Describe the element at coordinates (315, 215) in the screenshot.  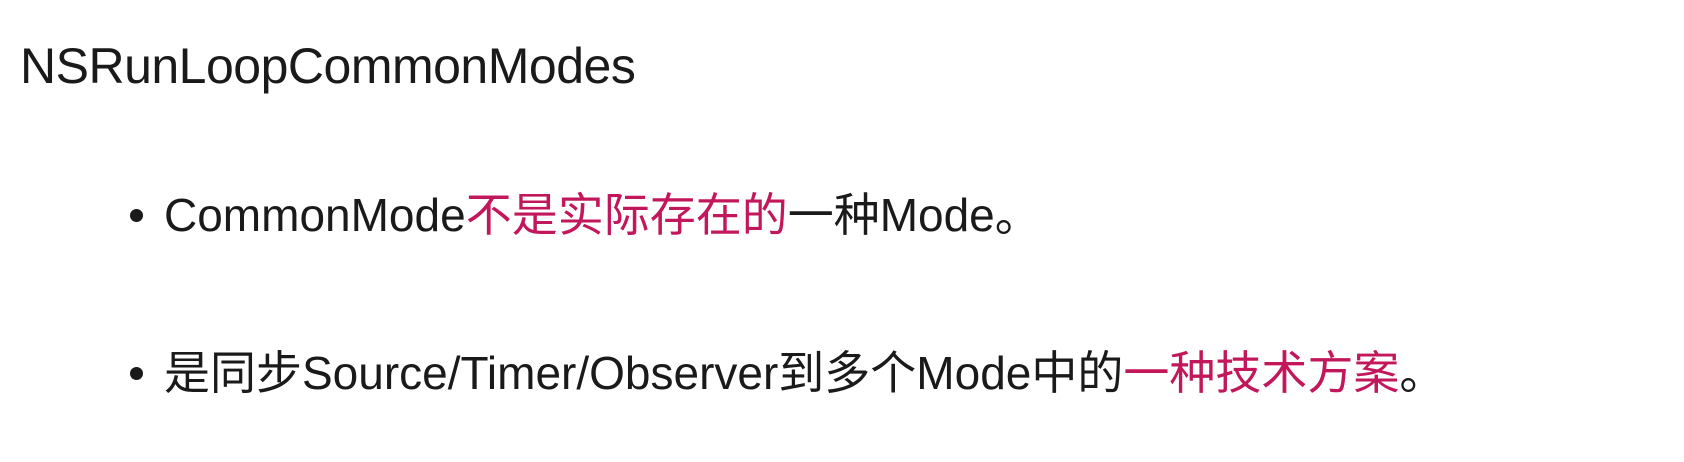
I see `bullet-text-plain: CommonMode` at that location.